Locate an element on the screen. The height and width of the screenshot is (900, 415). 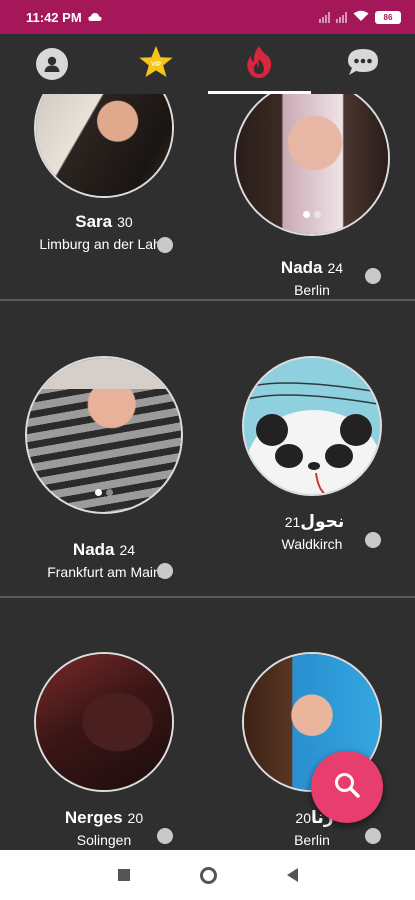
star-icon: VIP is located at coordinates (156, 64).